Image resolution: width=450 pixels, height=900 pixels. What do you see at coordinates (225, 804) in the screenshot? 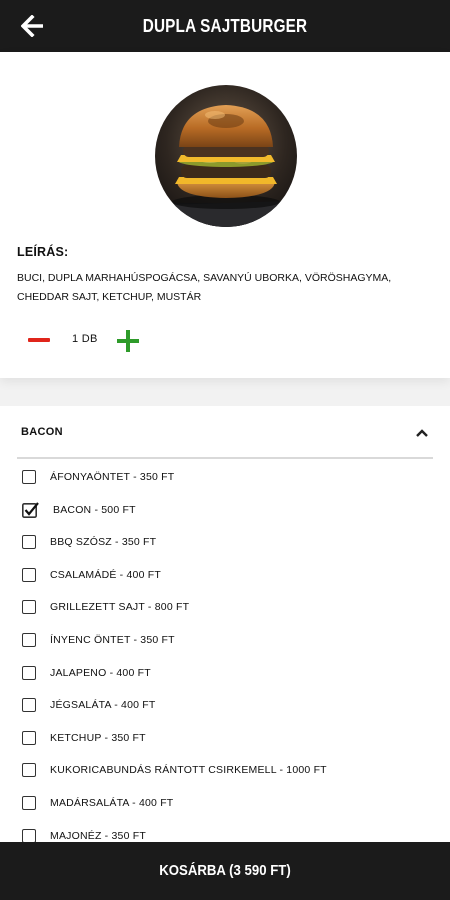
I see `extra-option-row: MADÁRSALÁTA - 400 FT` at bounding box center [225, 804].